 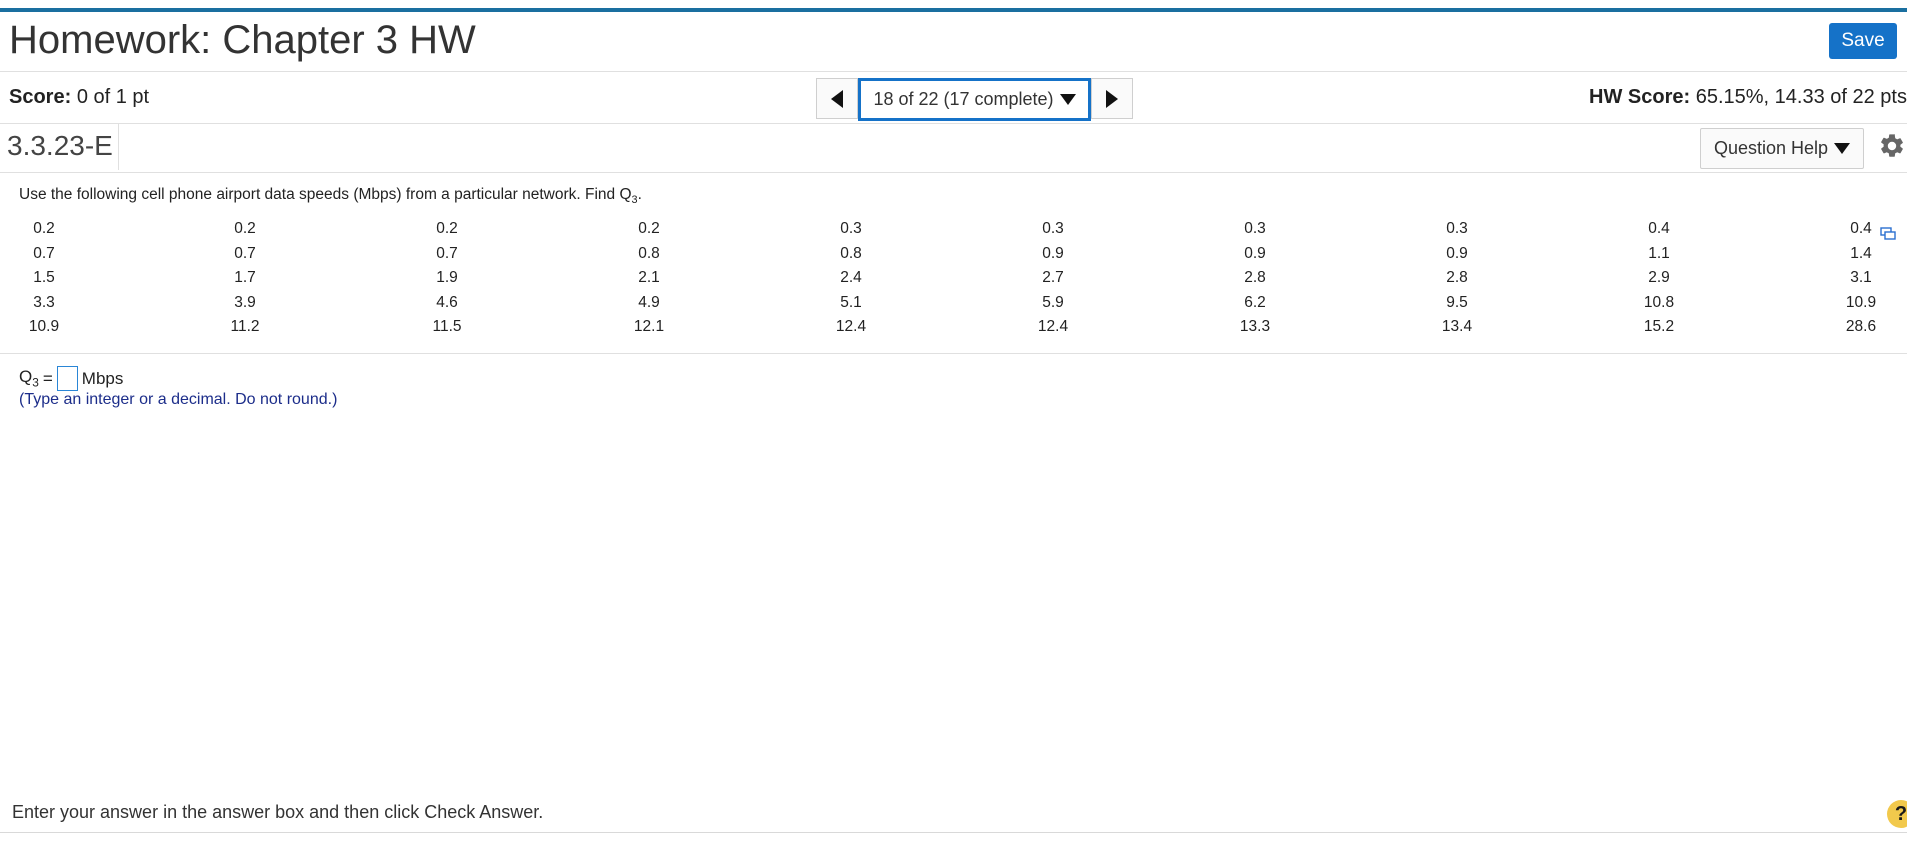 What do you see at coordinates (1255, 326) in the screenshot?
I see `table-cell: 13.3` at bounding box center [1255, 326].